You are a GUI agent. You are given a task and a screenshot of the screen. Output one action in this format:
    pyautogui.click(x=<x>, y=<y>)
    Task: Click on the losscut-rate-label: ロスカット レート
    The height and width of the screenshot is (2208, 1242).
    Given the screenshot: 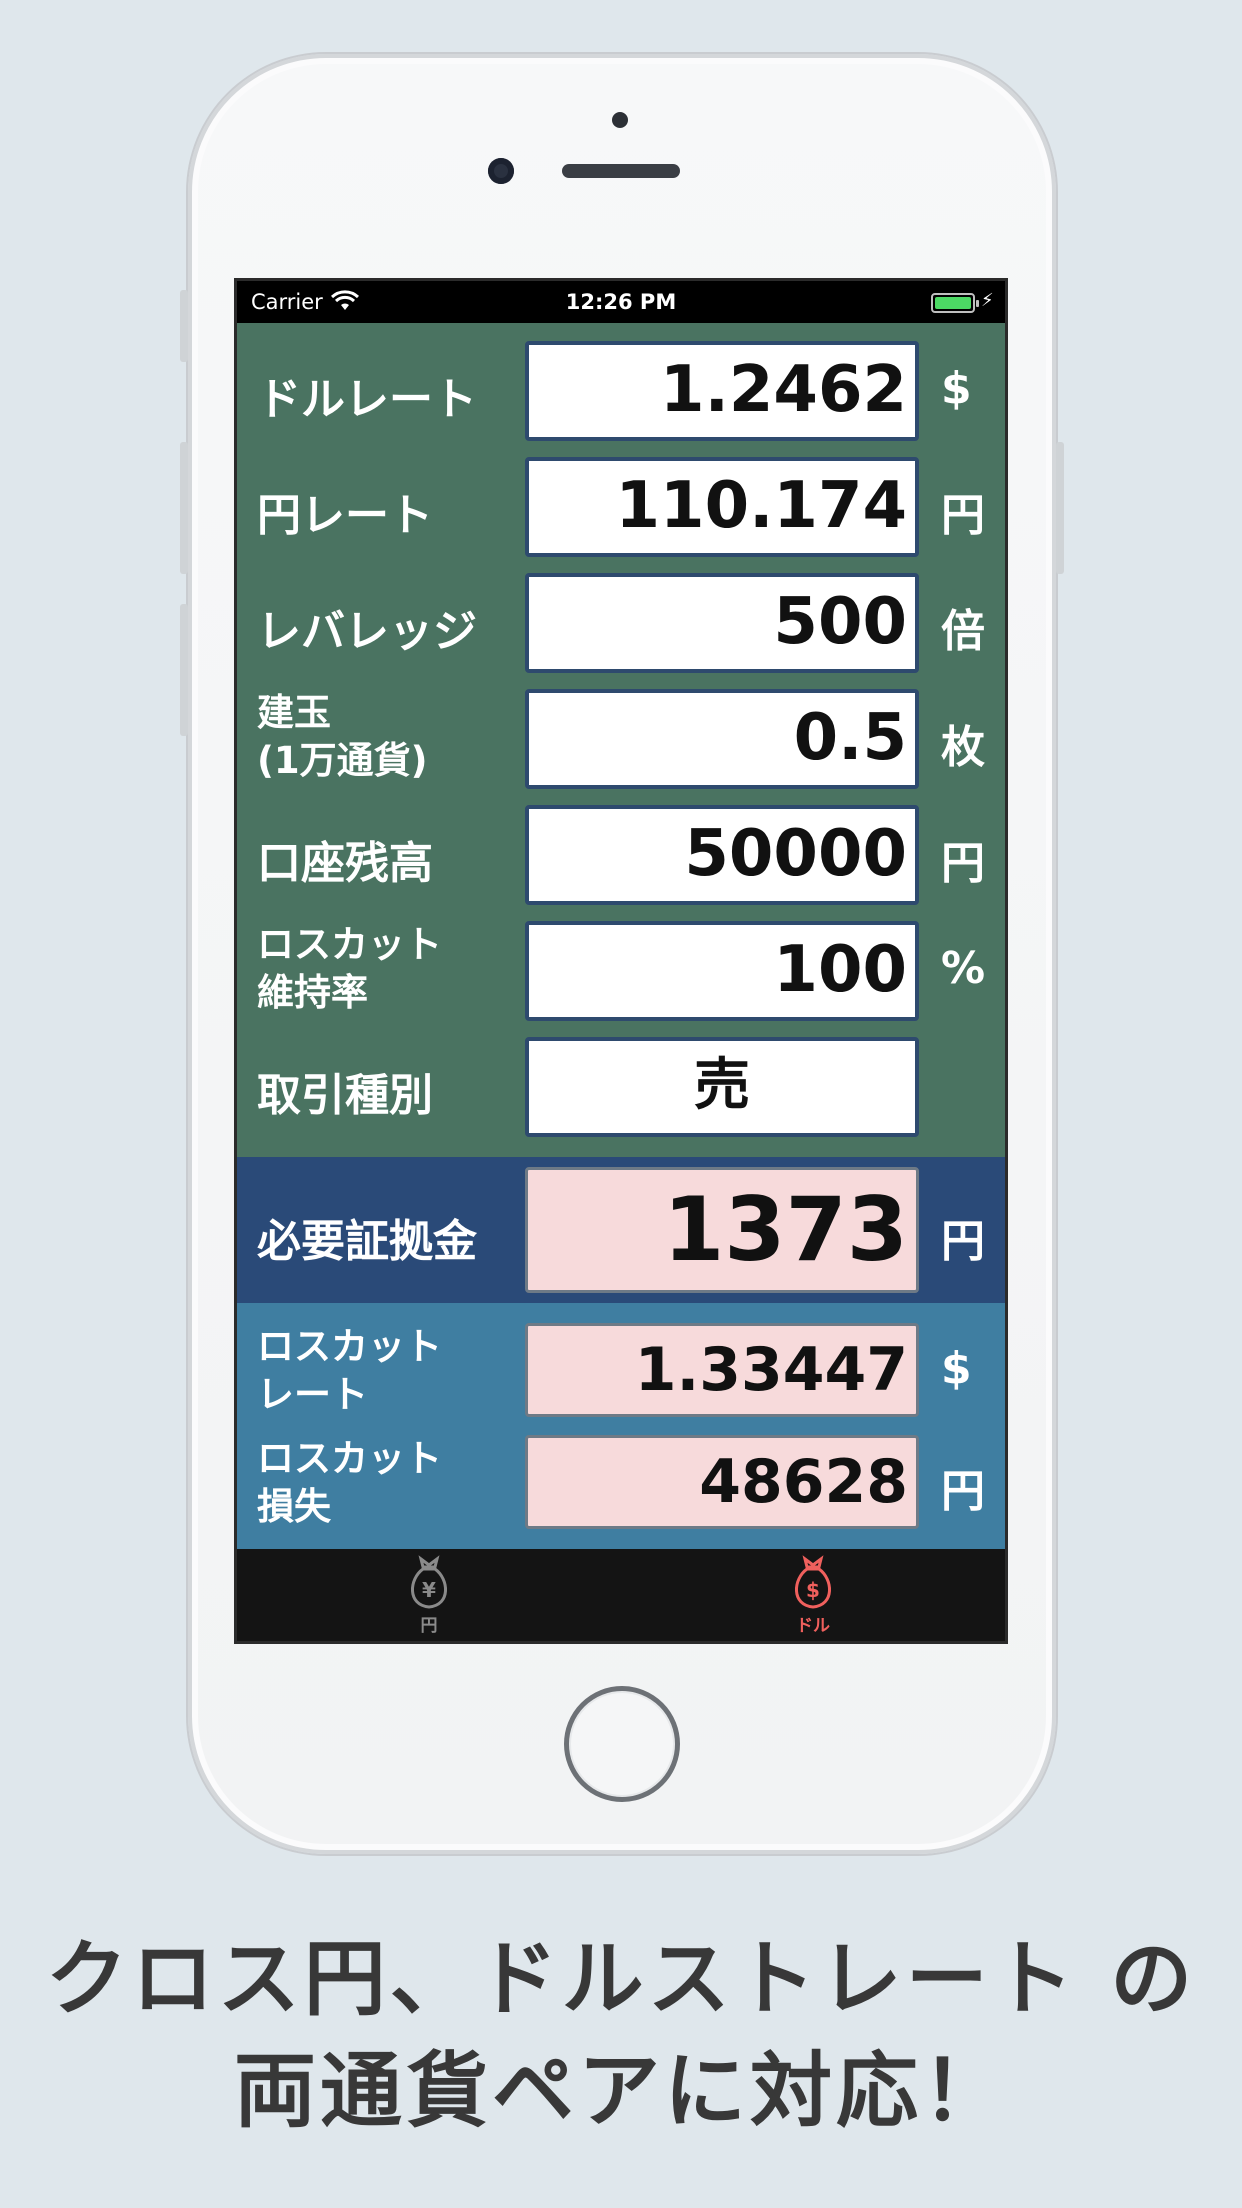 What is the action you would take?
    pyautogui.click(x=349, y=1371)
    